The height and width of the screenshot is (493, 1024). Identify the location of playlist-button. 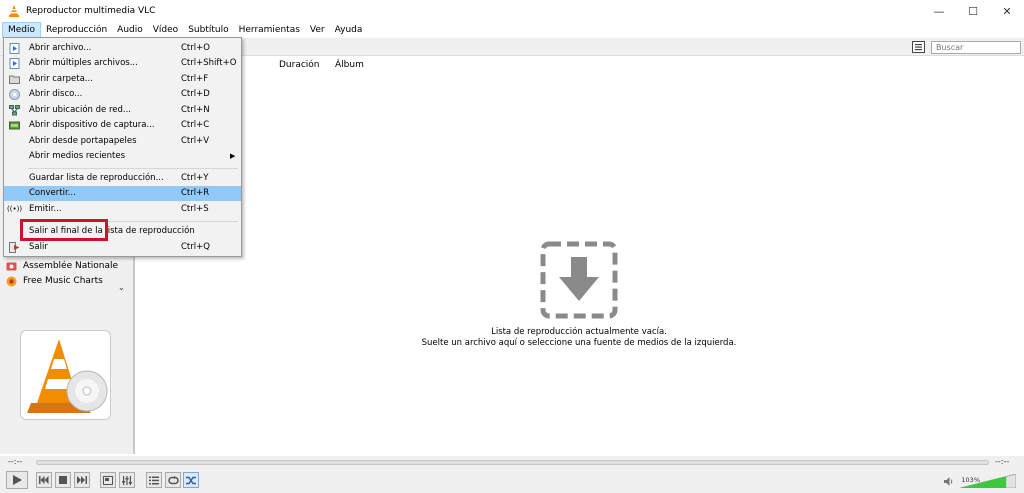
(154, 480).